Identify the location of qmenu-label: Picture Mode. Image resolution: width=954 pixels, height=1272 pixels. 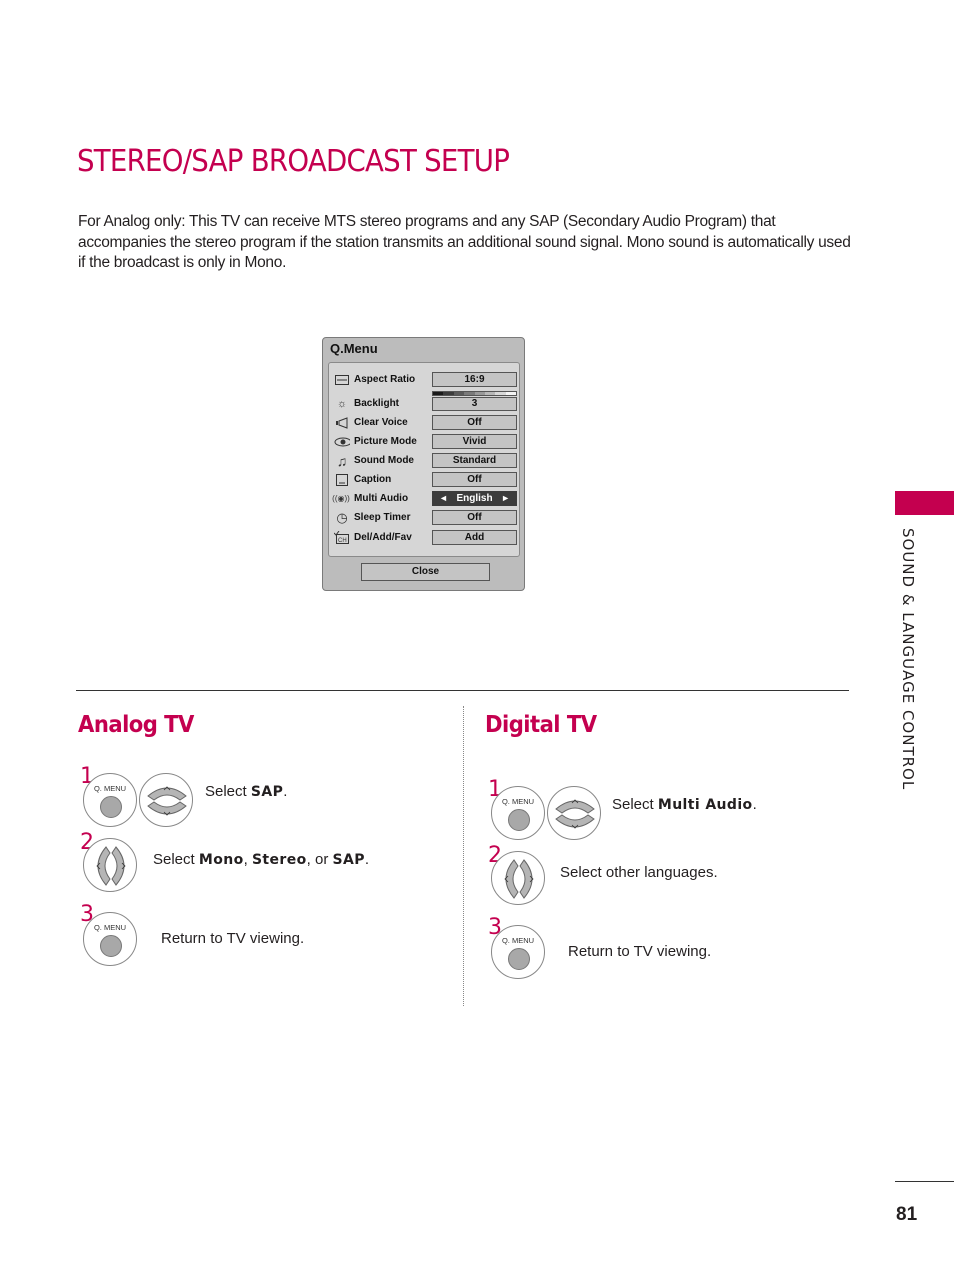
(385, 441).